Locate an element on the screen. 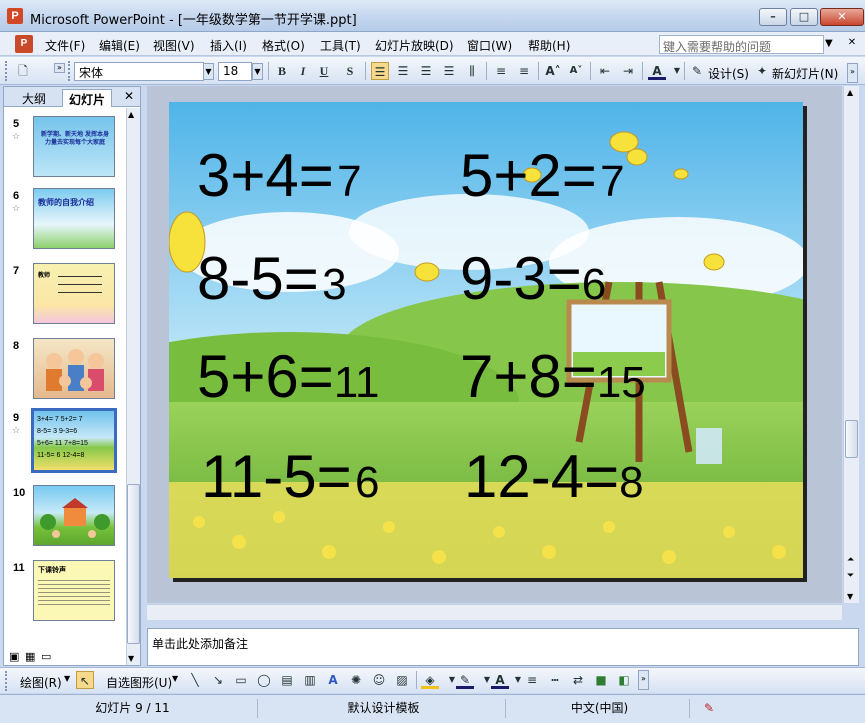  doc-close-icon: ✕ is located at coordinates (852, 43).